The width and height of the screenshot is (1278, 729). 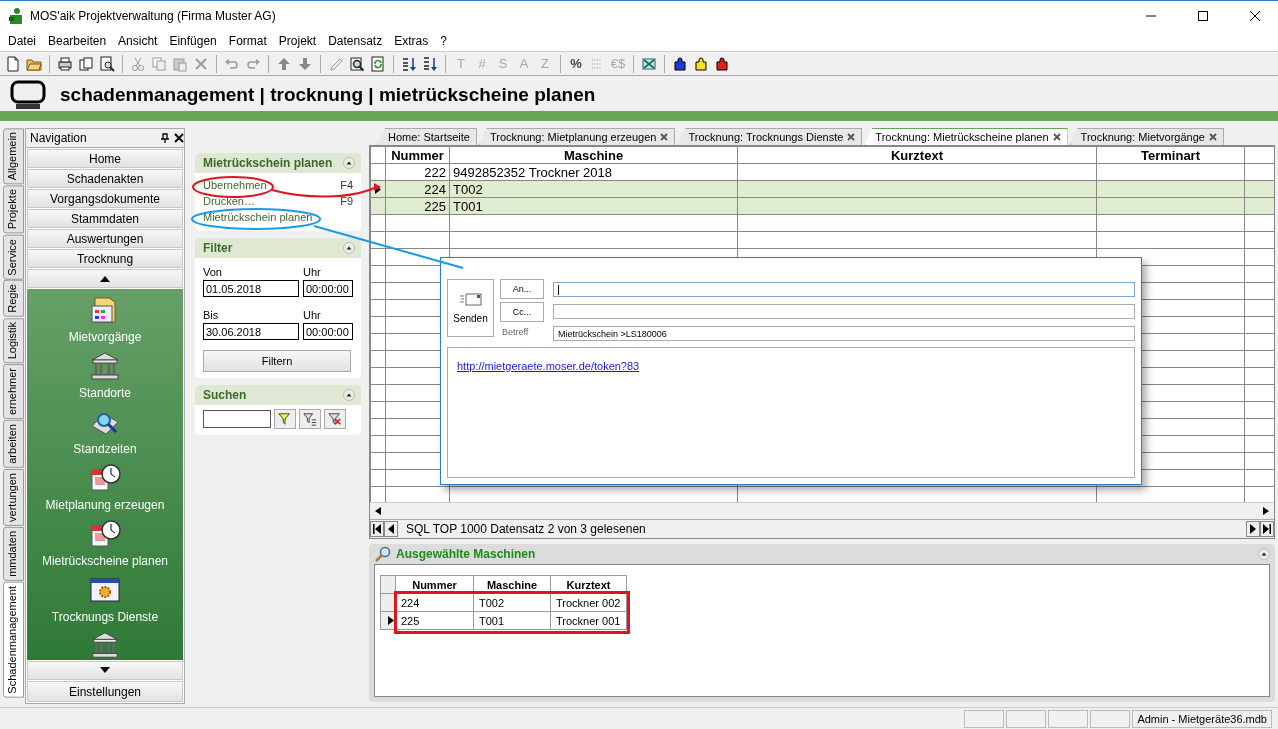 I want to click on calendar-clock-icon, so click(x=105, y=534).